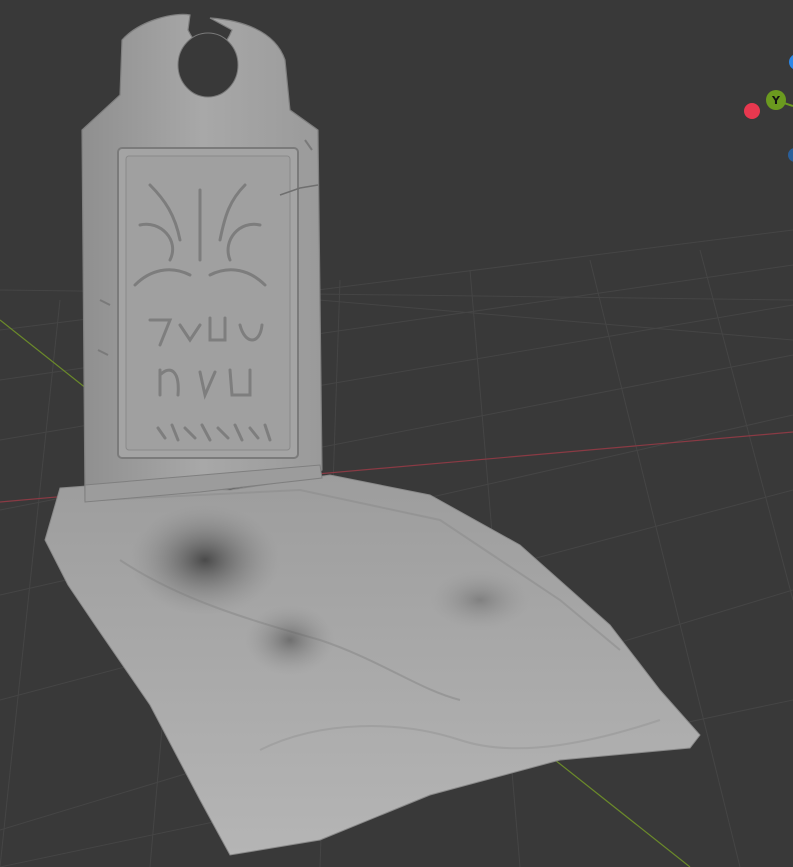  What do you see at coordinates (791, 62) in the screenshot?
I see `gizmo-z-axis` at bounding box center [791, 62].